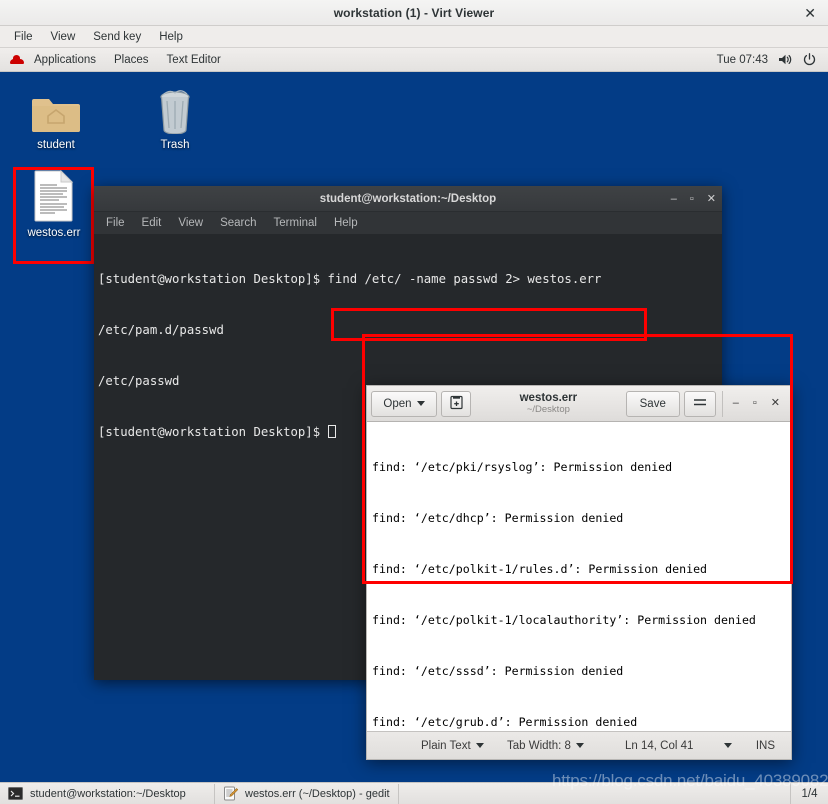  What do you see at coordinates (548, 397) in the screenshot?
I see `gedit-title: westos.err` at bounding box center [548, 397].